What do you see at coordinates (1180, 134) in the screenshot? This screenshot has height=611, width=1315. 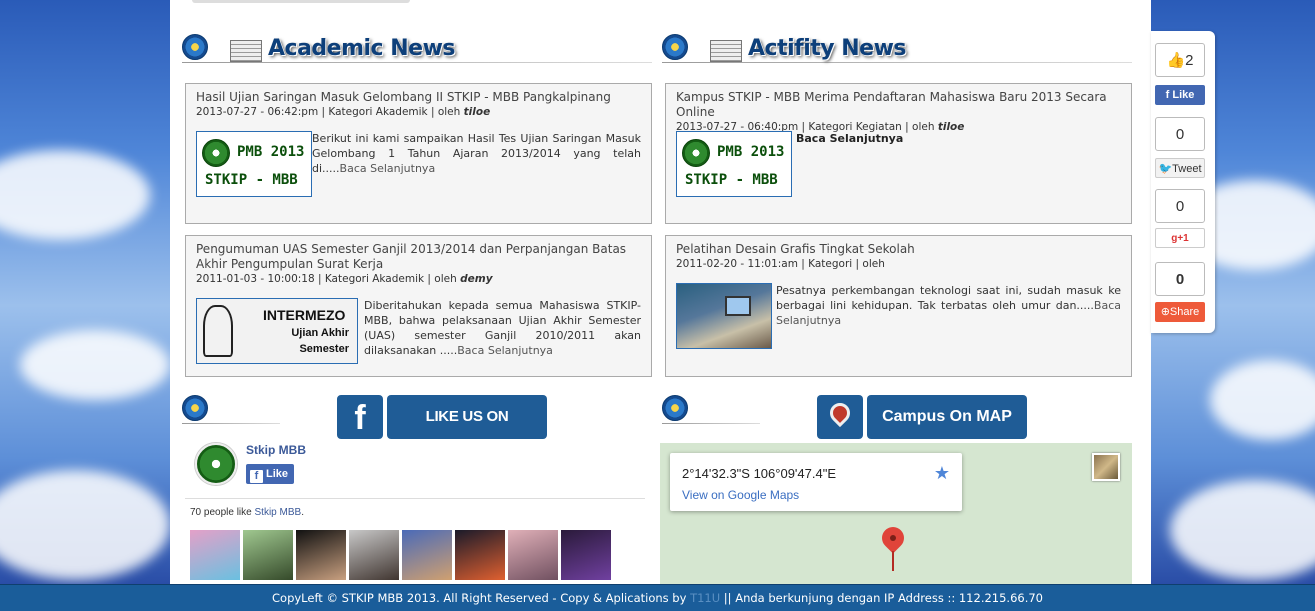 I see `tweet-count-bubble: 0` at bounding box center [1180, 134].